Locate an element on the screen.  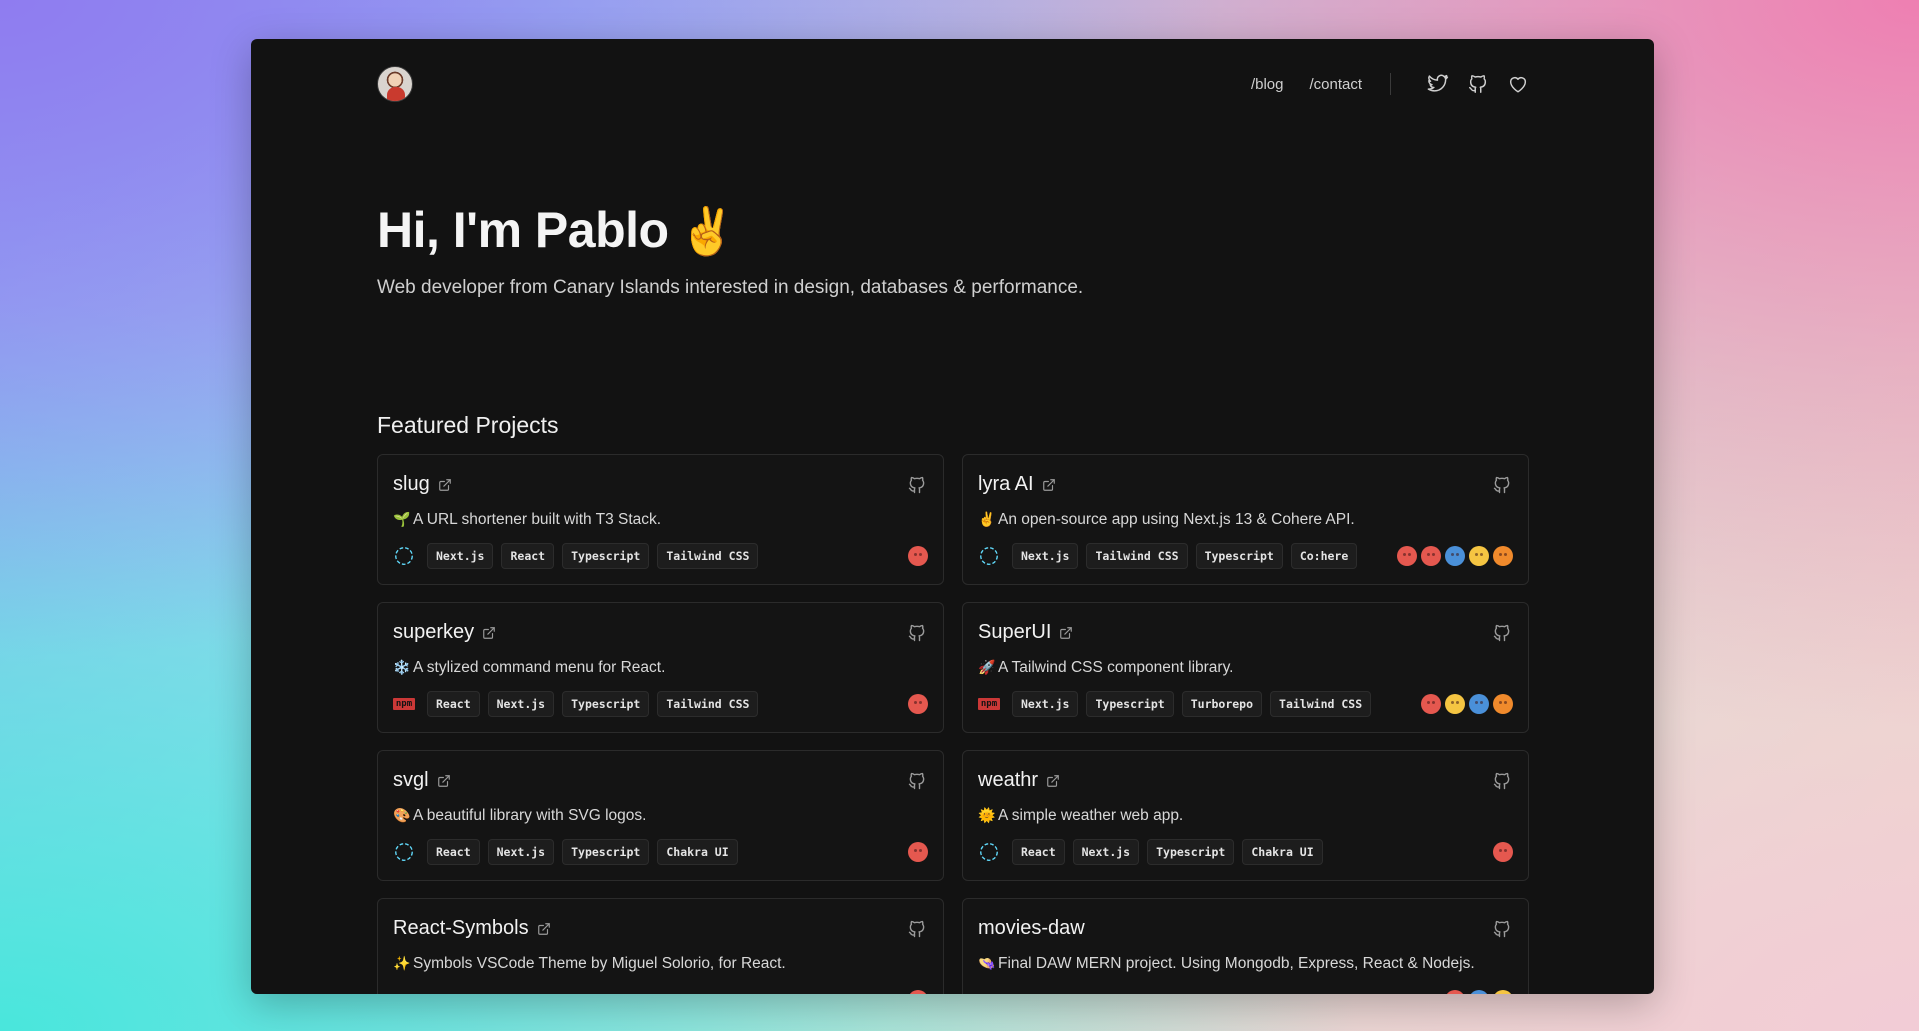
tech-tags: Next.js Tailwind CSS Typescript Co:here is located at coordinates (1171, 556).